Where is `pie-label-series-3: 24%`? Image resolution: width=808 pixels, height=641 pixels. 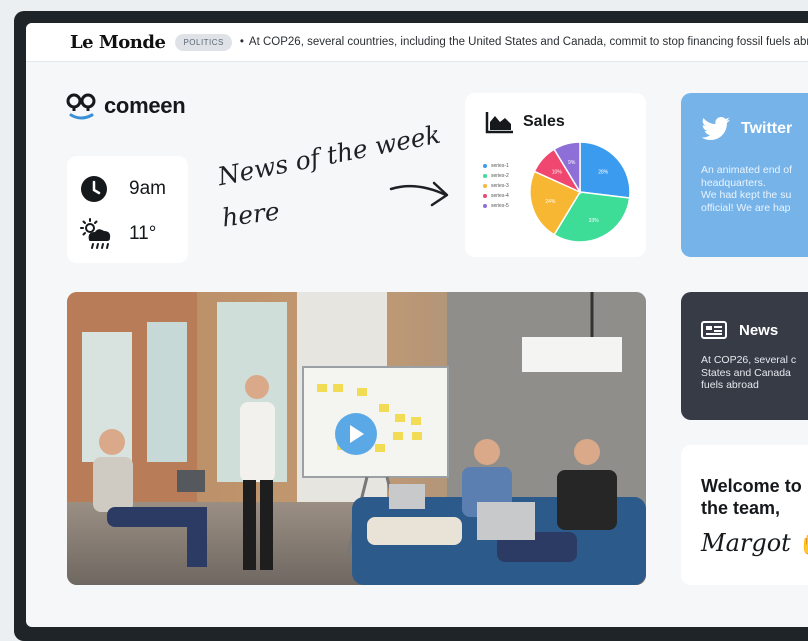 pie-label-series-3: 24% is located at coordinates (550, 202).